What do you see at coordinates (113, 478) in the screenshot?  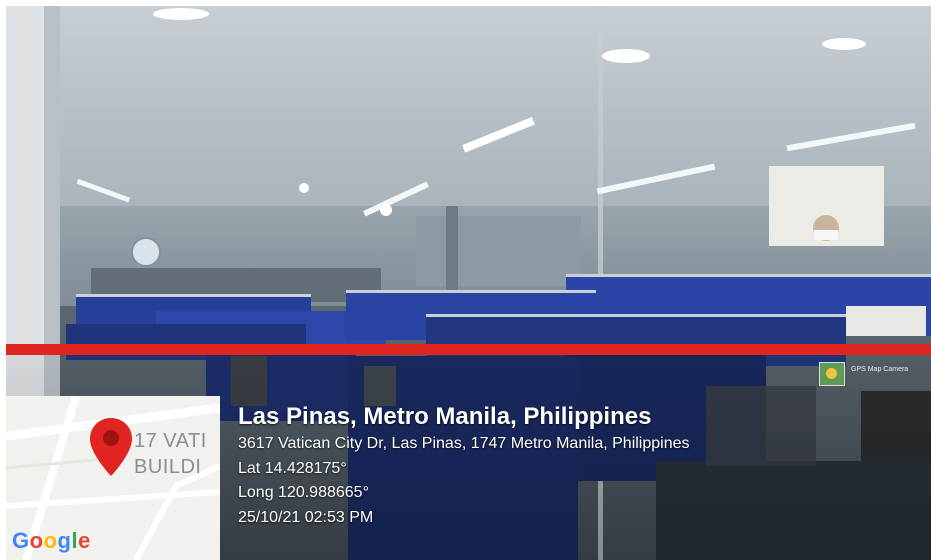 I see `map-thumbnail: 17 VATI BUILDI Google` at bounding box center [113, 478].